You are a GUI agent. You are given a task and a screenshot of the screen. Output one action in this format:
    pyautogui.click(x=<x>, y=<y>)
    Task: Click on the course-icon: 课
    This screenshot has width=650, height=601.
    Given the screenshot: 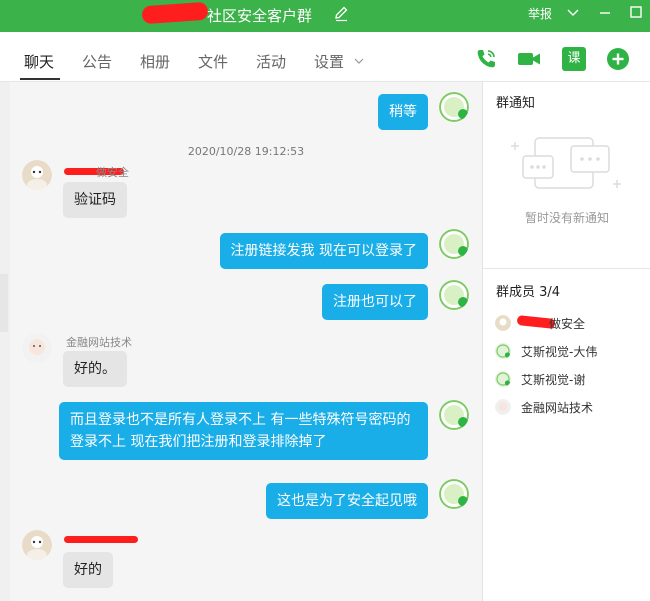 What is the action you would take?
    pyautogui.click(x=574, y=59)
    